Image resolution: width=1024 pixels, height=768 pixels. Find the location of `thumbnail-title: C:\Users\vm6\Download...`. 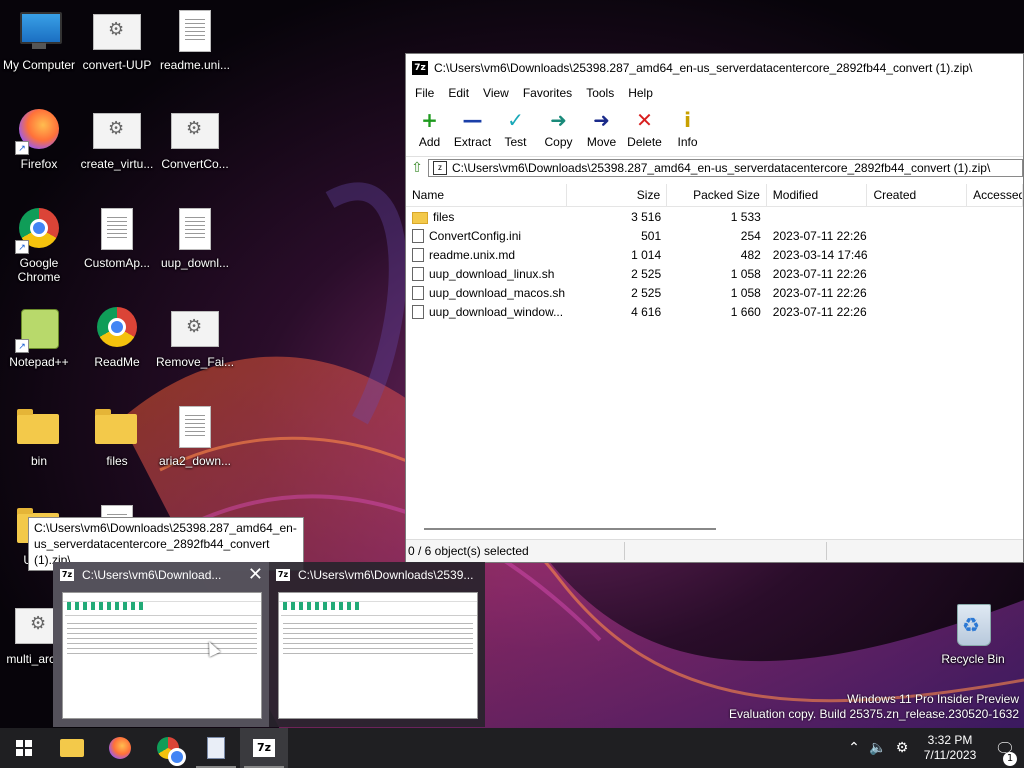

thumbnail-title: C:\Users\vm6\Download... is located at coordinates (152, 575).